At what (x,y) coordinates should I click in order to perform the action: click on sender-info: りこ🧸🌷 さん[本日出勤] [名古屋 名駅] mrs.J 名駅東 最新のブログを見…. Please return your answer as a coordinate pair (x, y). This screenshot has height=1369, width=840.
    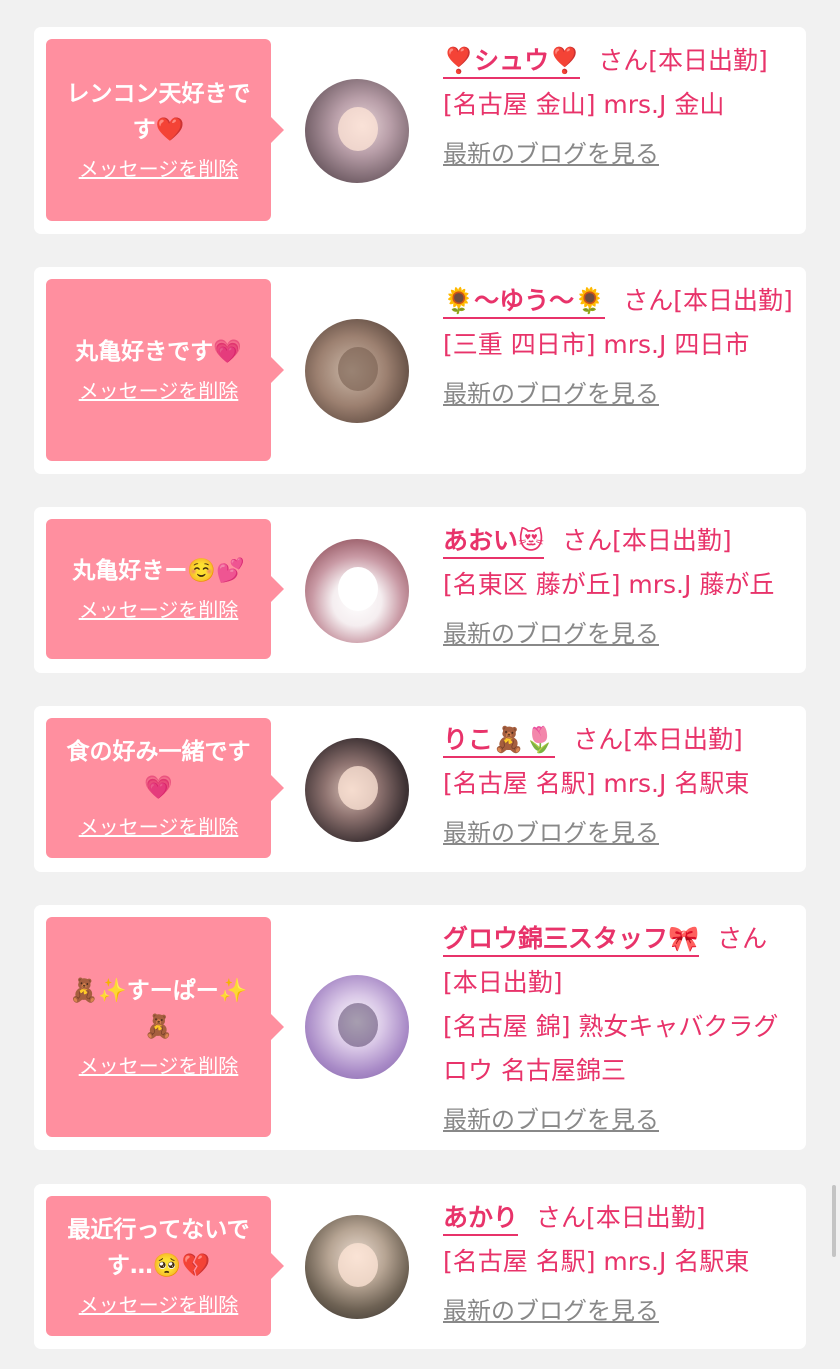
    Looking at the image, I should click on (620, 786).